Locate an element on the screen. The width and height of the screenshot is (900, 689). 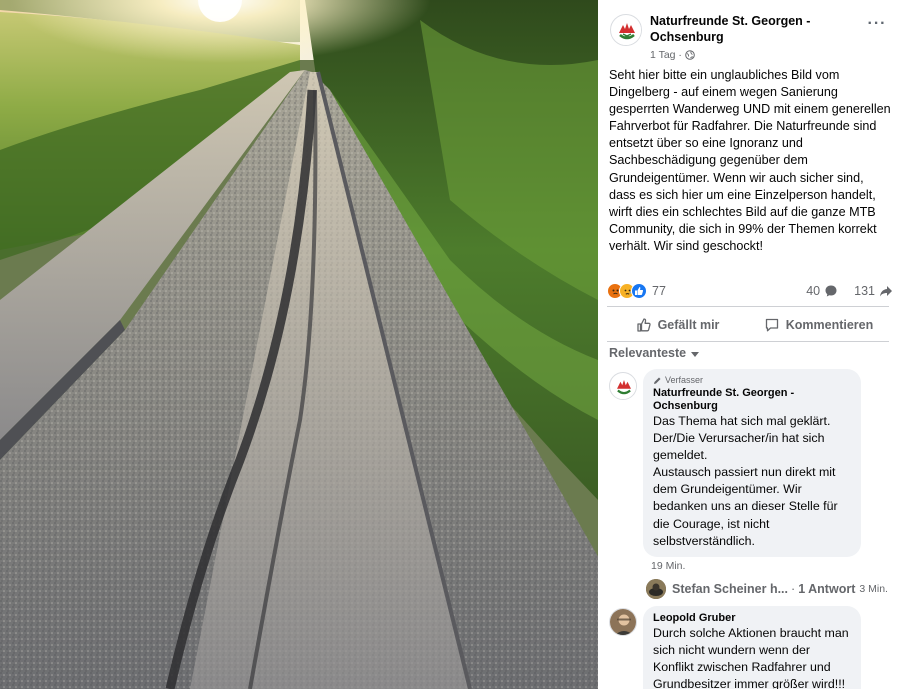
reaction-icons is located at coordinates (627, 291).